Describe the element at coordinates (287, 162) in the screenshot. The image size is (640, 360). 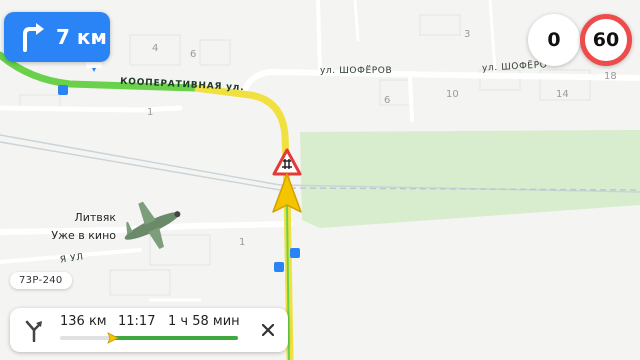
I see `railway-crossing-warning-icon` at that location.